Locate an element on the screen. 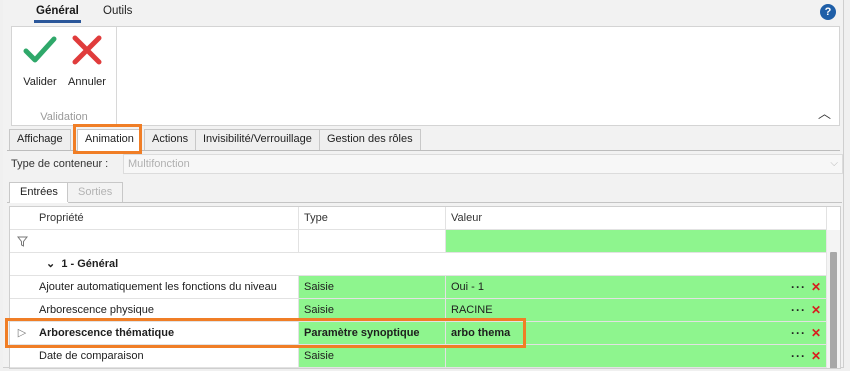  tab-actions: Actions is located at coordinates (170, 139).